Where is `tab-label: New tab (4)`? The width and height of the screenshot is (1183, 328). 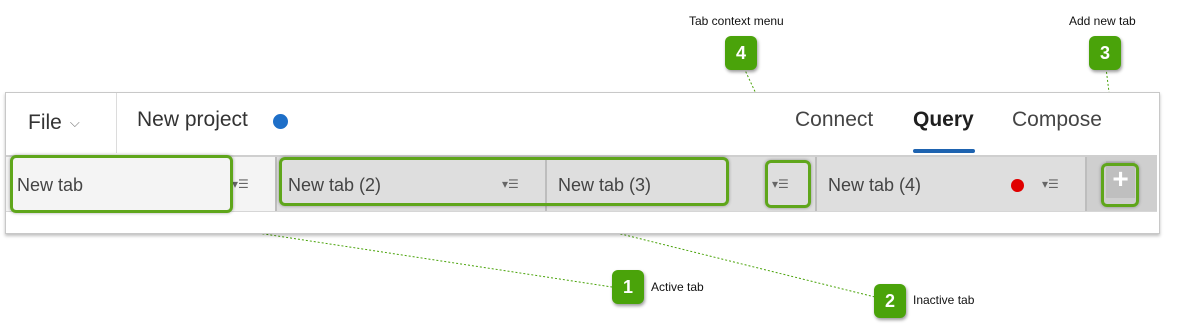 tab-label: New tab (4) is located at coordinates (875, 185).